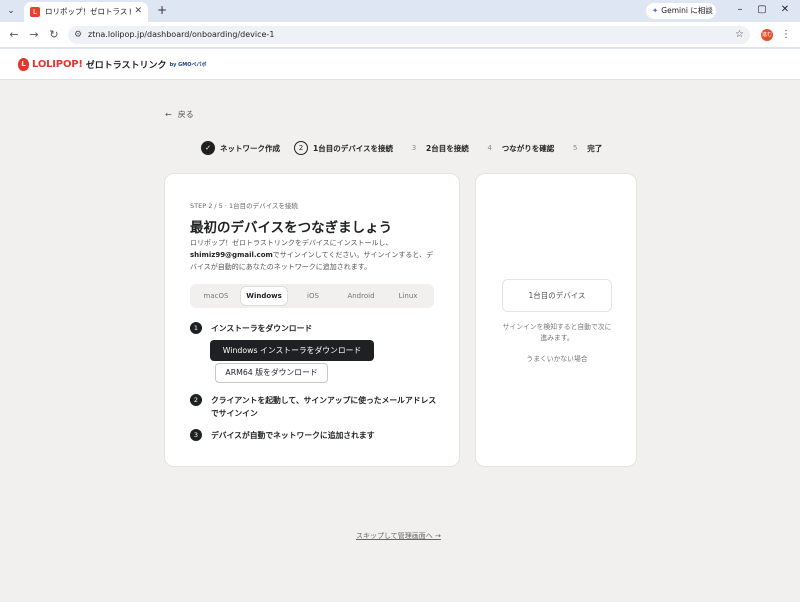 The height and width of the screenshot is (602, 800). I want to click on step-number: 4, so click(489, 148).